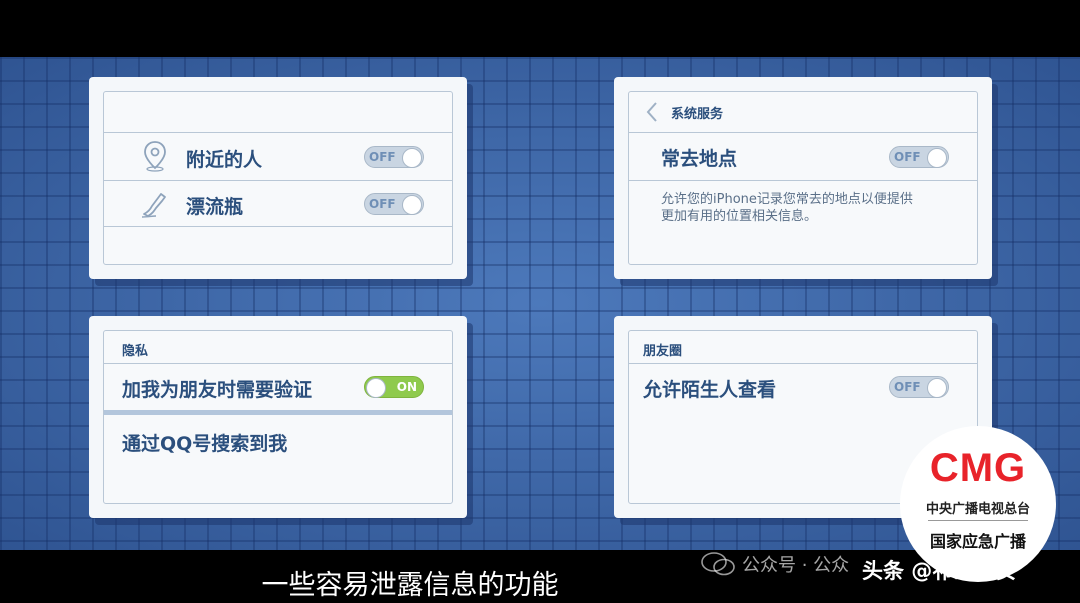 Image resolution: width=1080 pixels, height=603 pixels. What do you see at coordinates (278, 412) in the screenshot?
I see `section-divider` at bounding box center [278, 412].